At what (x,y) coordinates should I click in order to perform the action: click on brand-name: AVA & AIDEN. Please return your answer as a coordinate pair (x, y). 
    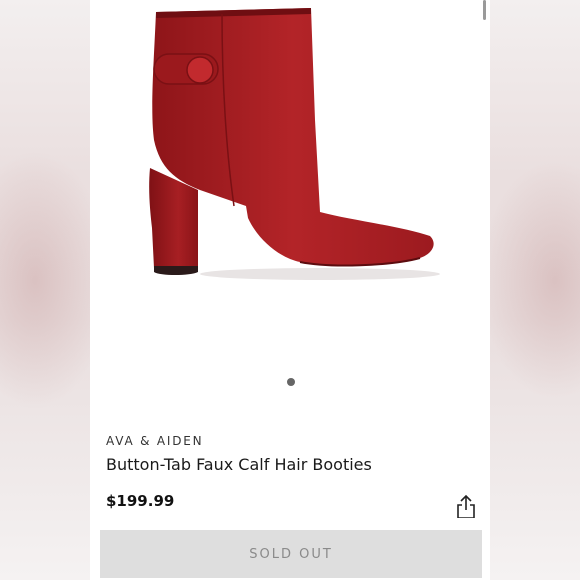
    Looking at the image, I should click on (154, 441).